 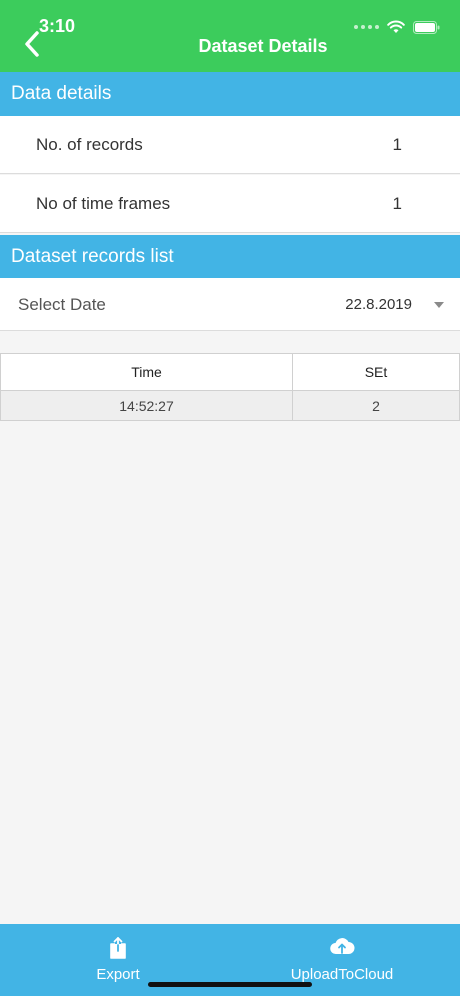 I want to click on selected-date-value: 22.8.2019, so click(x=378, y=304).